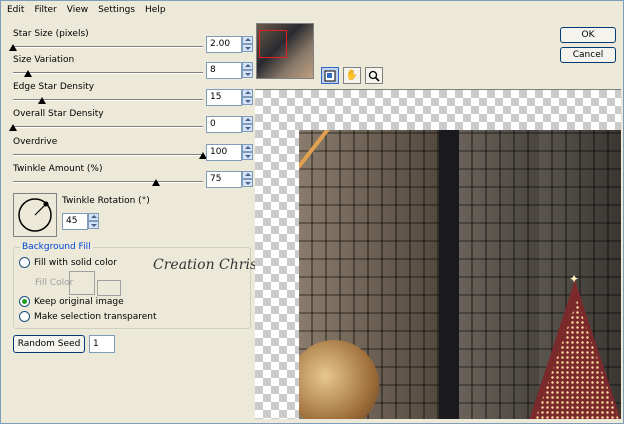  What do you see at coordinates (224, 44) in the screenshot?
I see `value-input: 2.00` at bounding box center [224, 44].